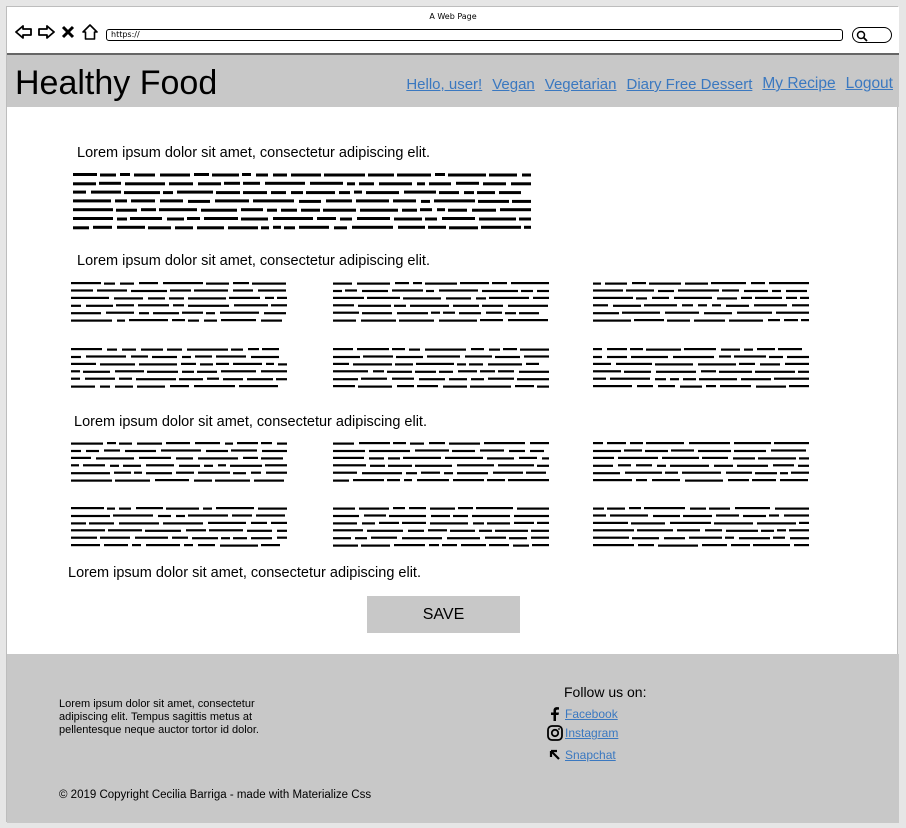 The height and width of the screenshot is (828, 906). What do you see at coordinates (444, 84) in the screenshot?
I see `nav-hello-user: Hello, user!` at bounding box center [444, 84].